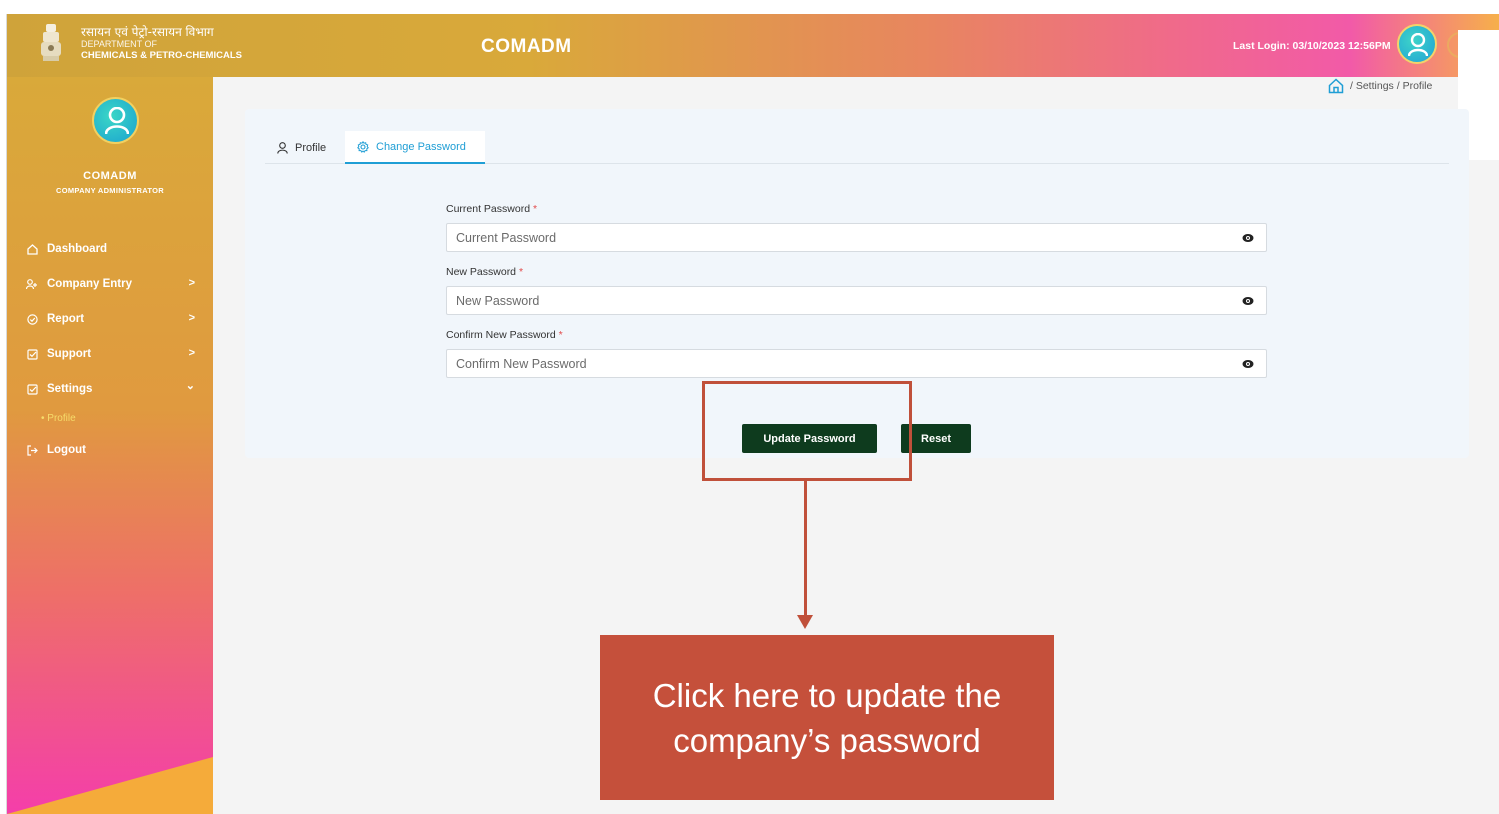  Describe the element at coordinates (161, 55) in the screenshot. I see `department-name: CHEMICALS & PETRO-CHEMICALS` at that location.